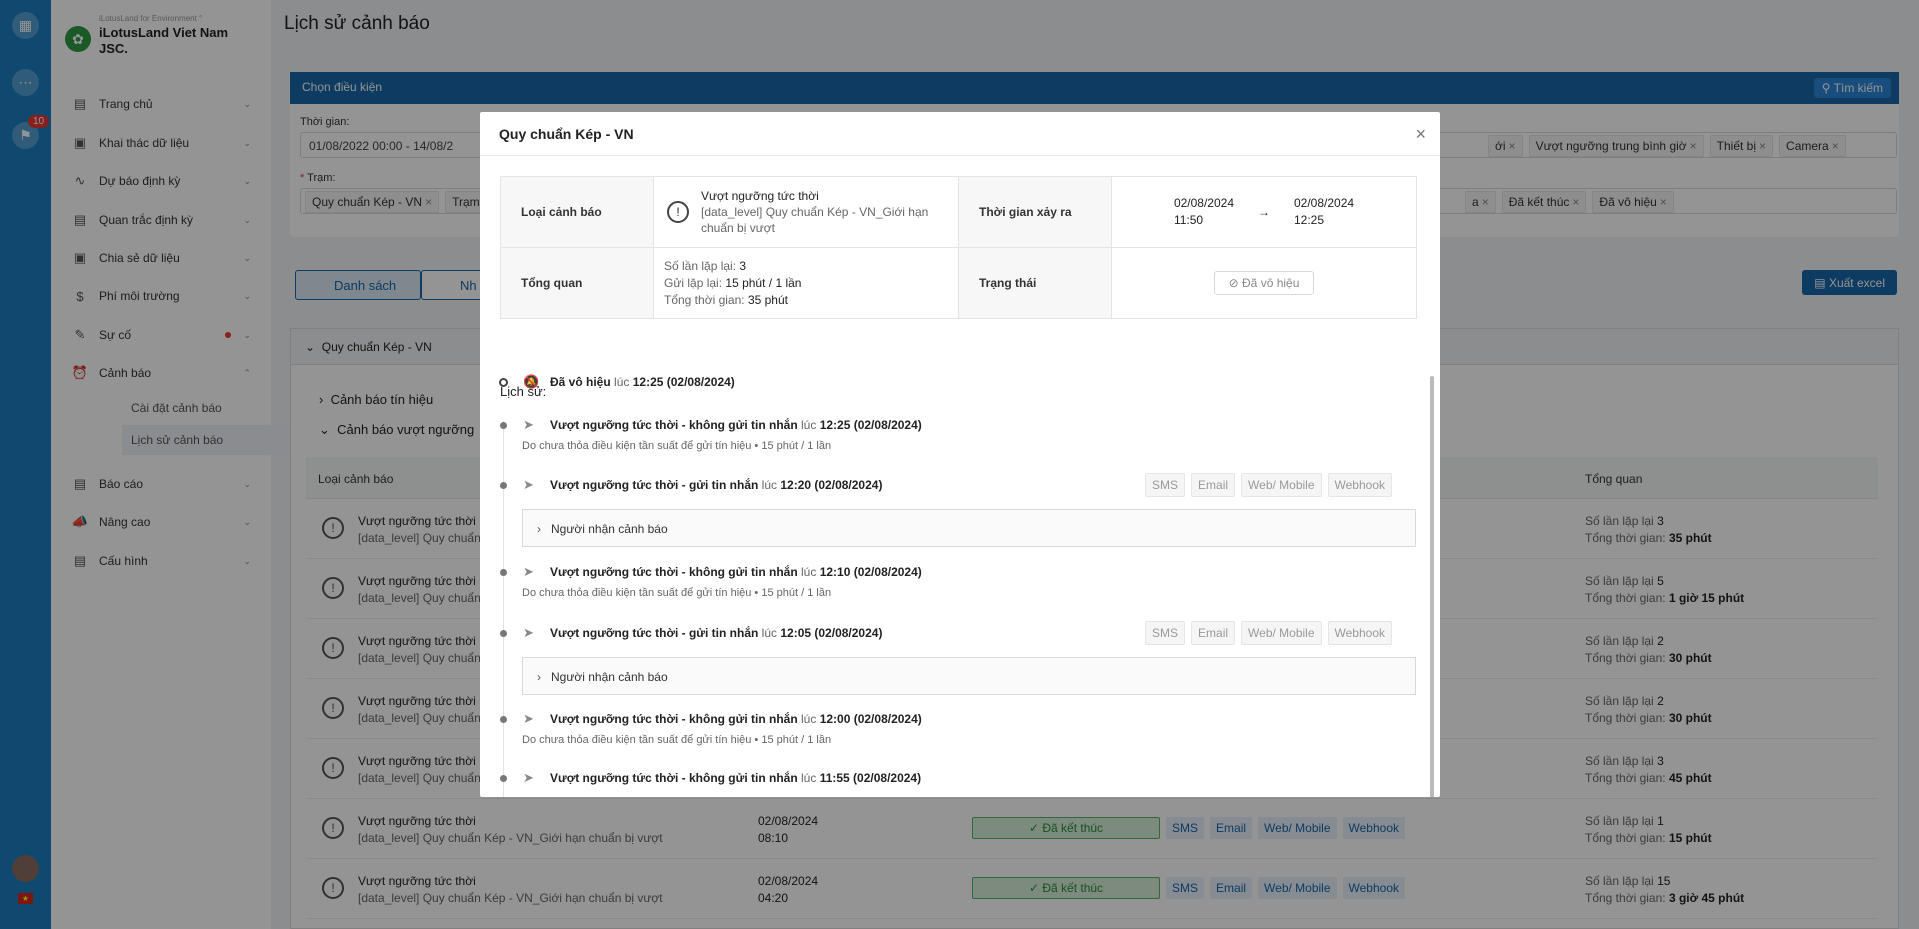 This screenshot has width=1919, height=929. I want to click on event-title: Đã vô hiệu lúc 12:25 (02/08/2024), so click(642, 382).